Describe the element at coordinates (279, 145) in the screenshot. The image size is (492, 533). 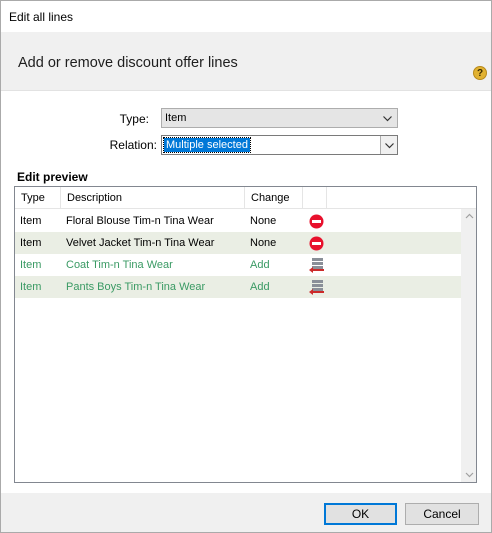
I see `relation-dropdown: Multiple selected` at that location.